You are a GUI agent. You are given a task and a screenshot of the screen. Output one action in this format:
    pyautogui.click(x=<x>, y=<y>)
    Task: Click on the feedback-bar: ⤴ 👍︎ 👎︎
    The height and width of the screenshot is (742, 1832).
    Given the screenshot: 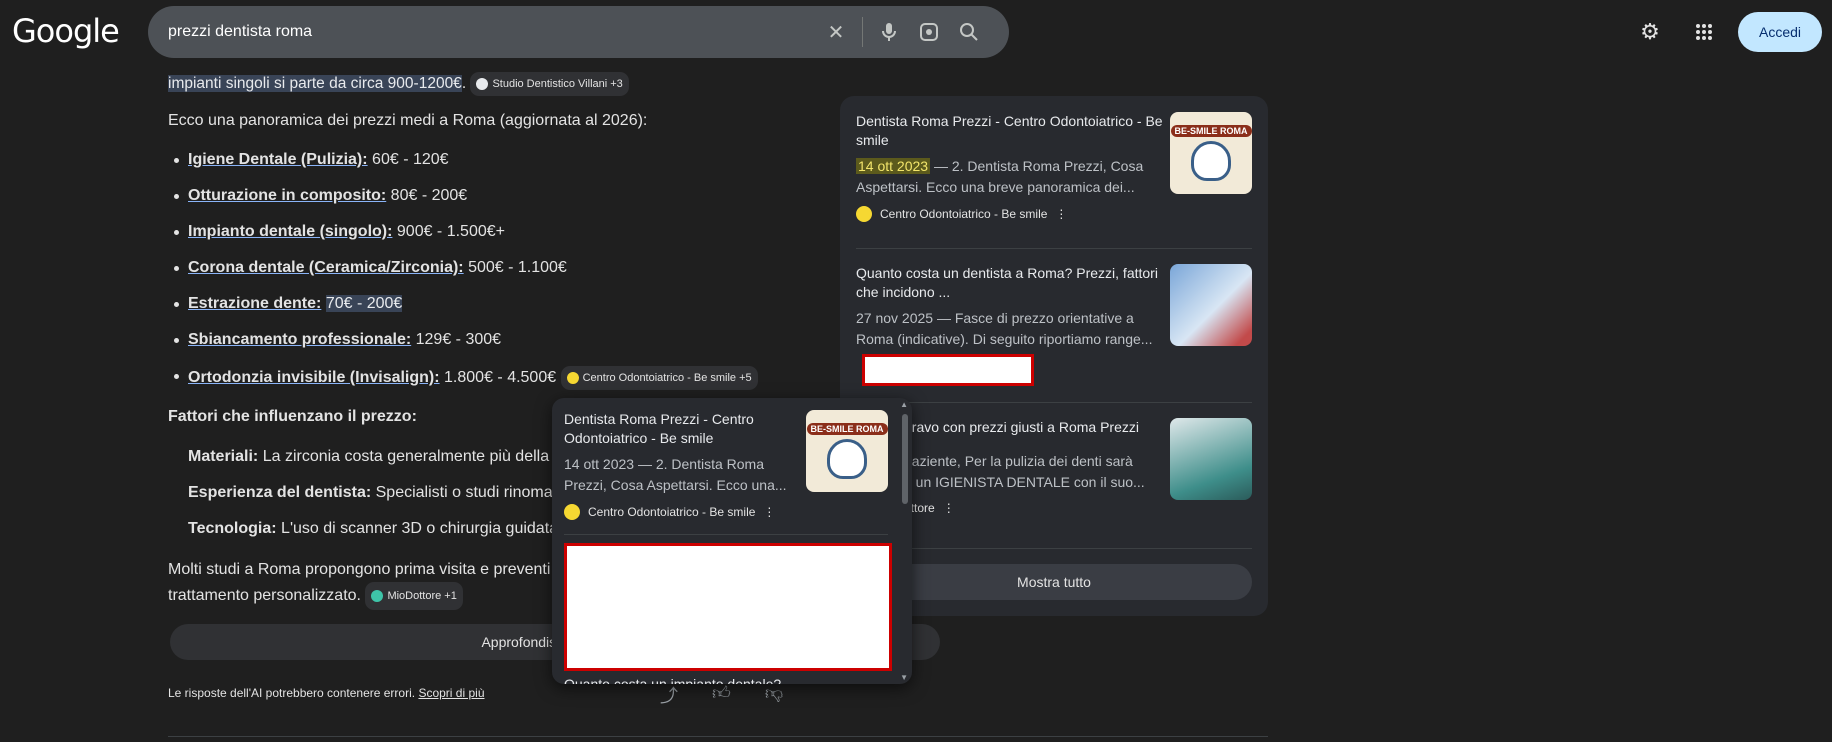 What is the action you would take?
    pyautogui.click(x=721, y=695)
    